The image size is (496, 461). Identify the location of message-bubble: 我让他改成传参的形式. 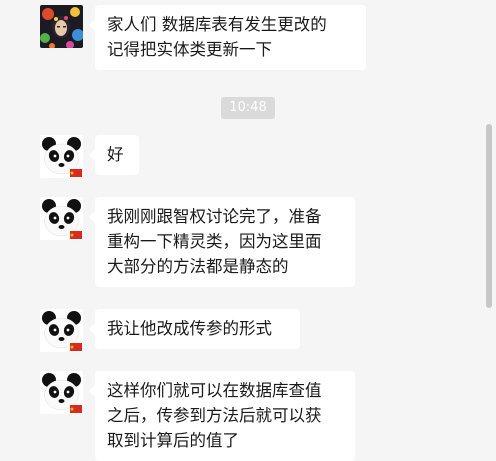
(194, 329).